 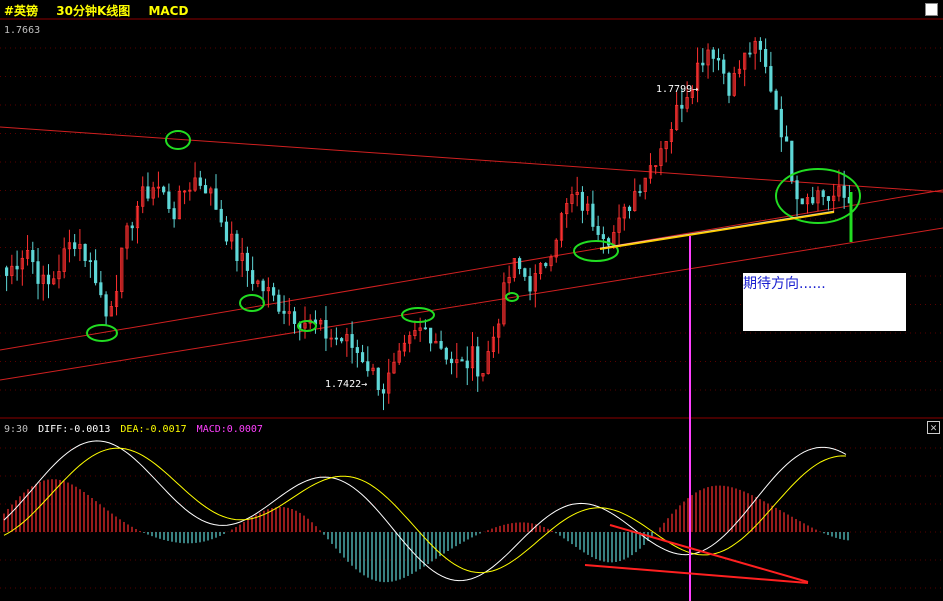 I want to click on high-price-label: 1.7799→, so click(x=677, y=89).